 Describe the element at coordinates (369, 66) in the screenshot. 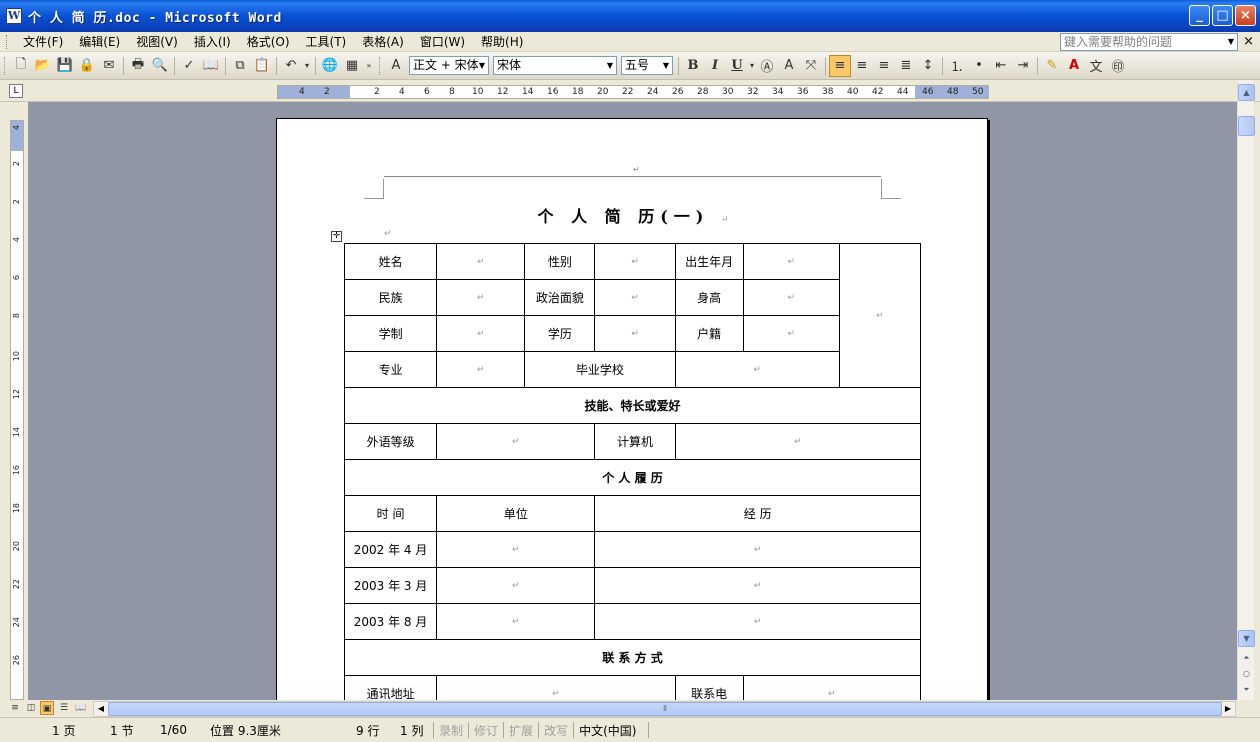

I see `toolbar-options-icon: »` at that location.